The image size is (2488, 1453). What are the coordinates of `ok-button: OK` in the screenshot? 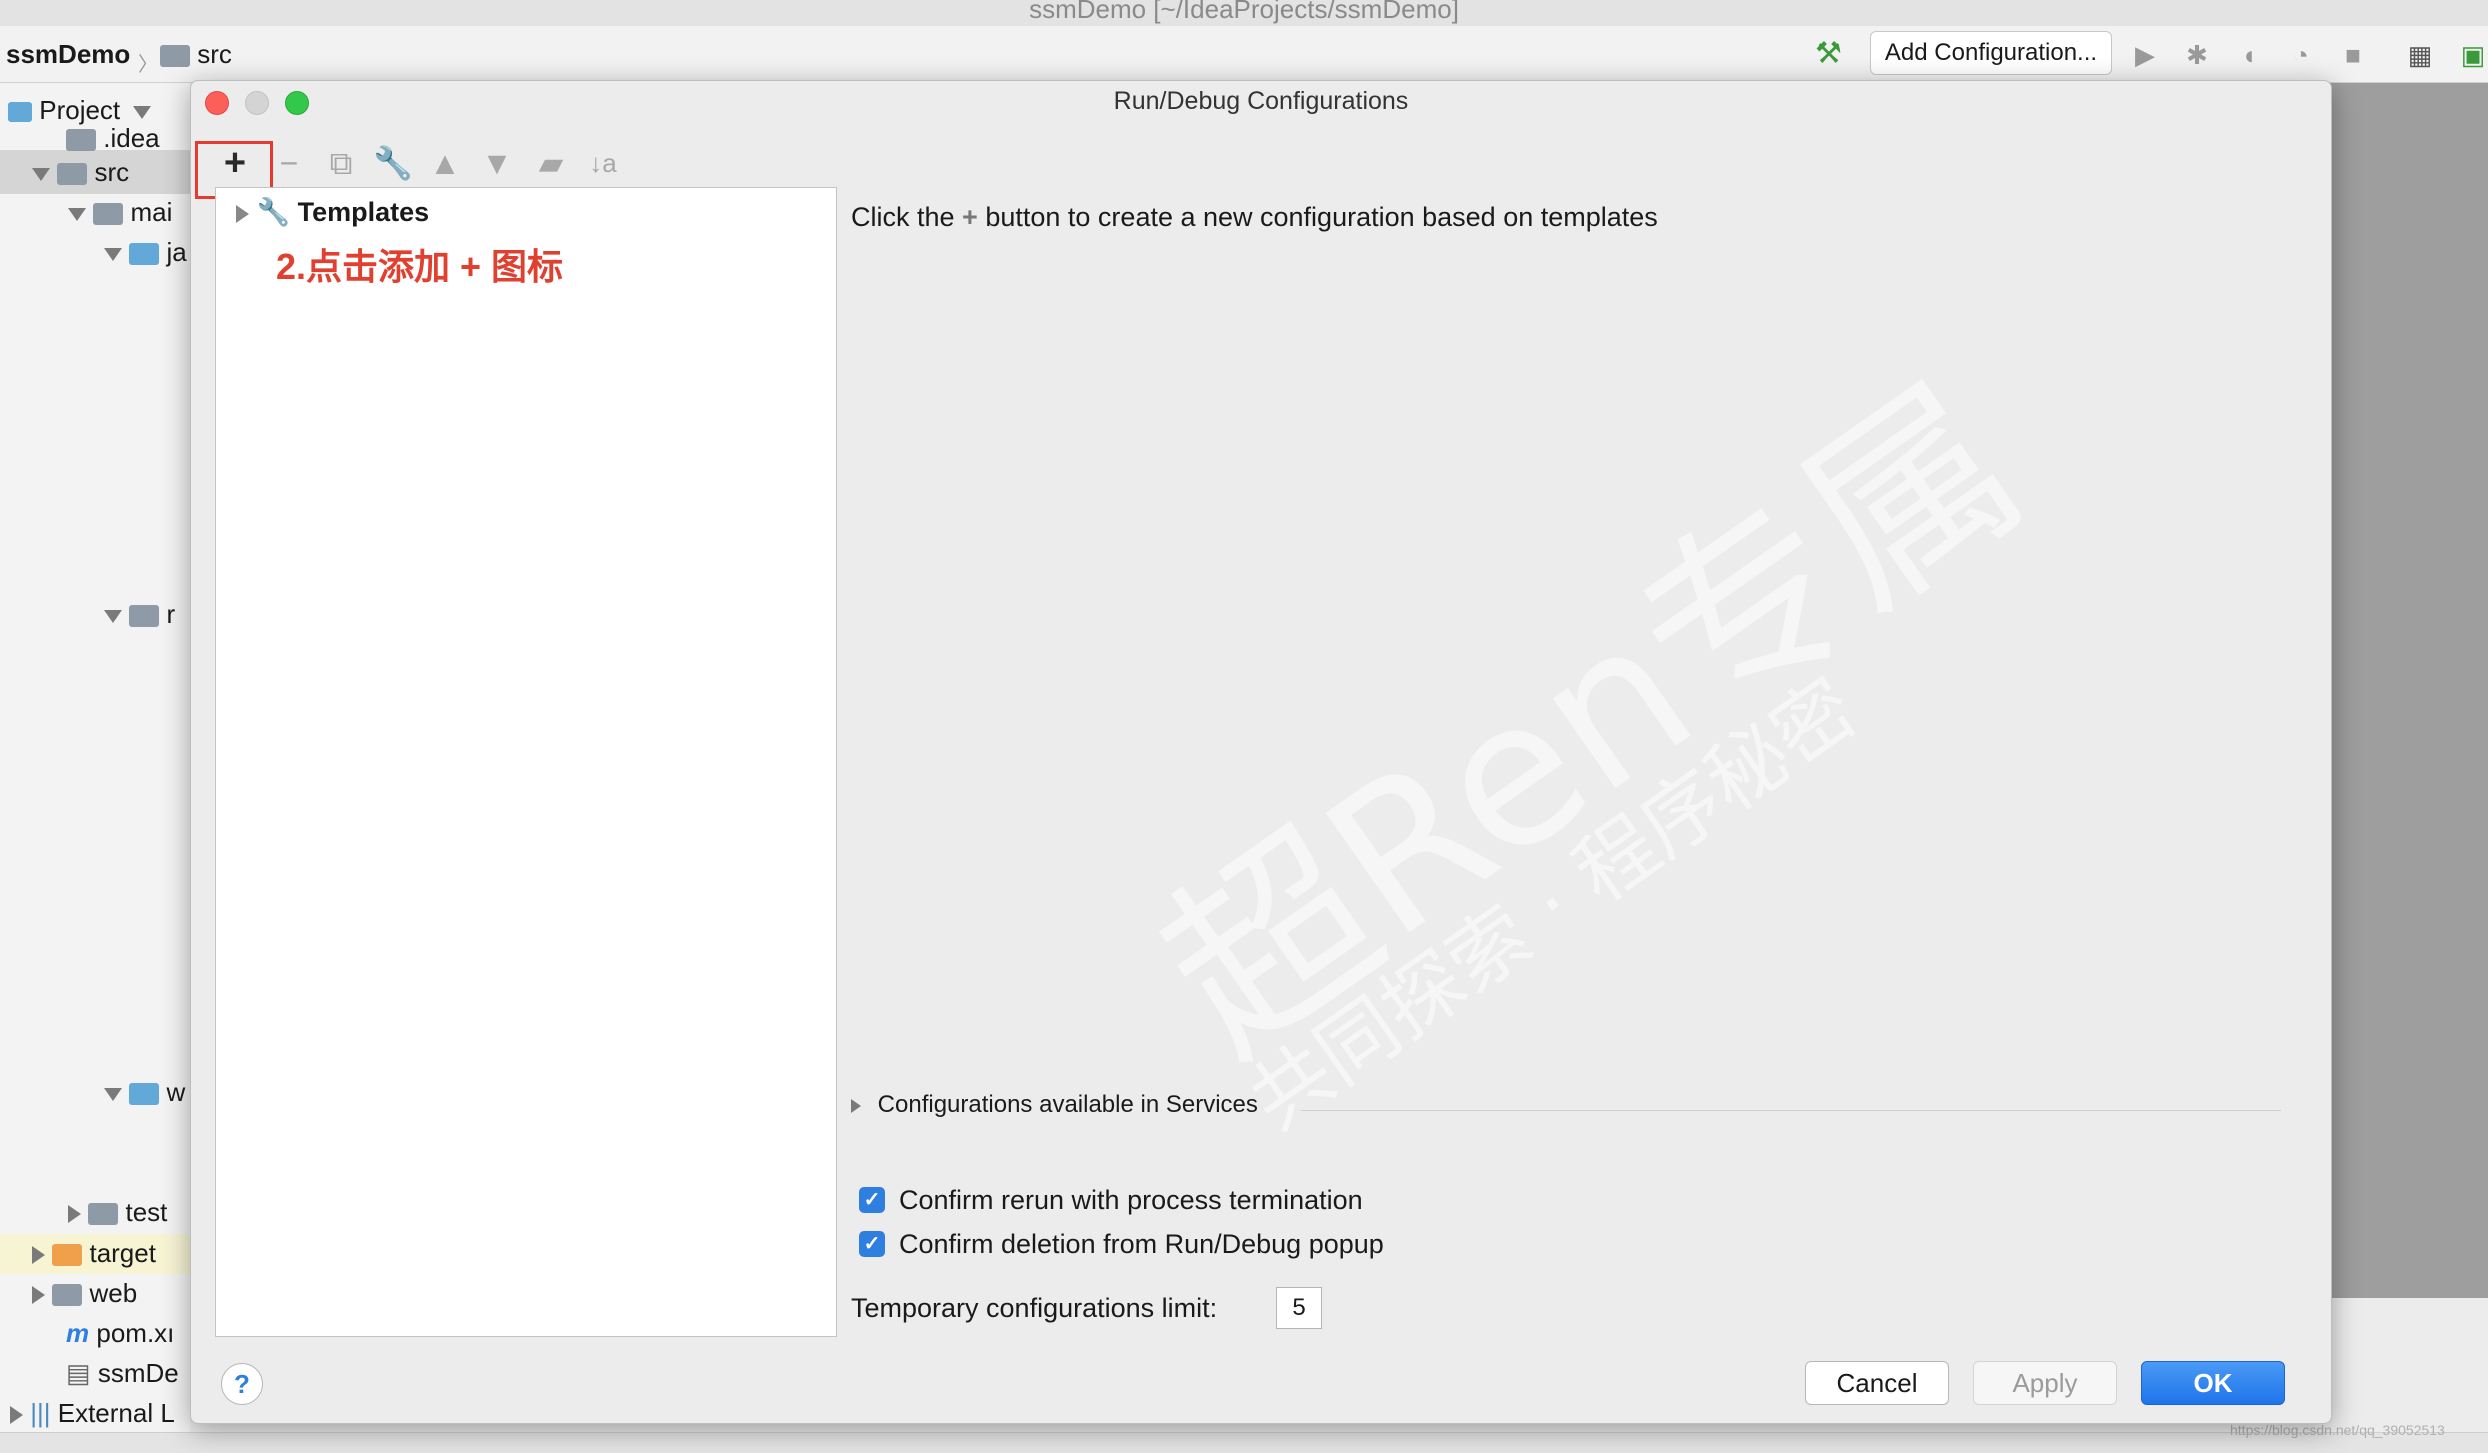 It's located at (2213, 1383).